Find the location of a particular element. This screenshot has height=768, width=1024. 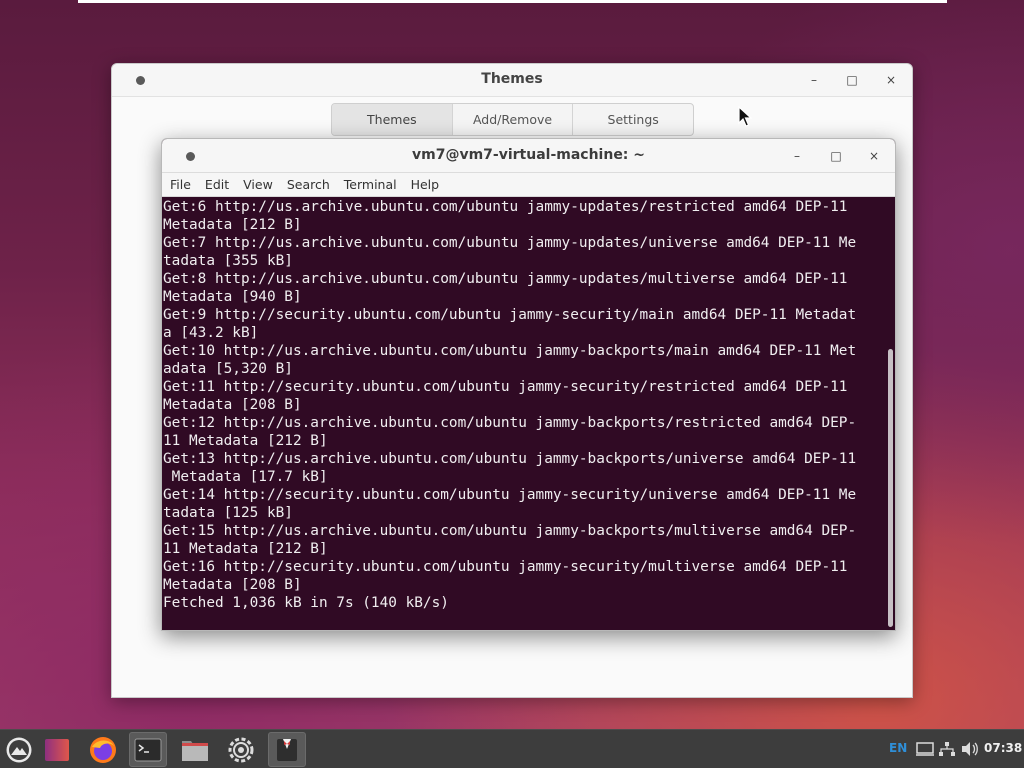

gear-icon is located at coordinates (241, 749).